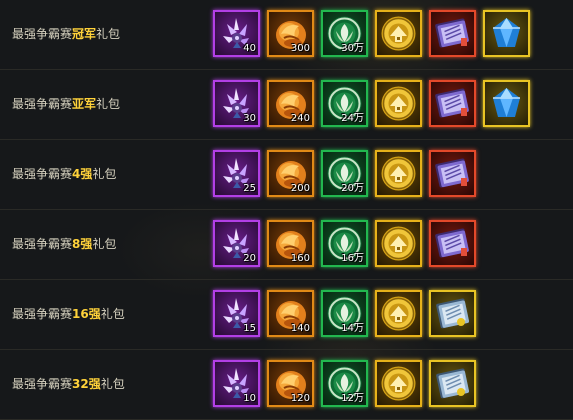 Image resolution: width=573 pixels, height=420 pixels. Describe the element at coordinates (249, 188) in the screenshot. I see `item-quantity: 25` at that location.